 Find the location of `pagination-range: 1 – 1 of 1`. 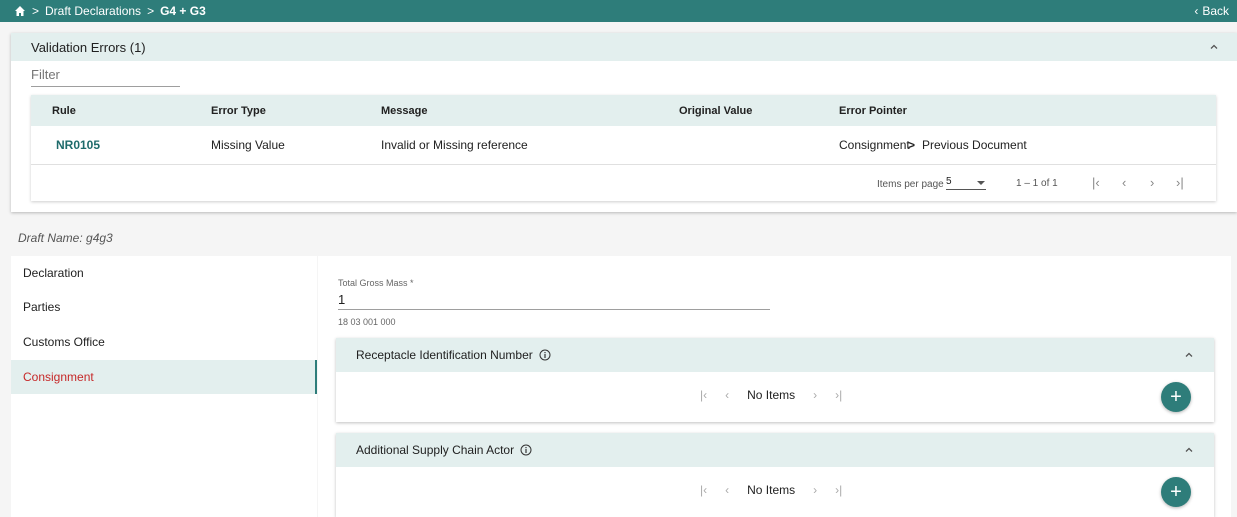

pagination-range: 1 – 1 of 1 is located at coordinates (1037, 183).